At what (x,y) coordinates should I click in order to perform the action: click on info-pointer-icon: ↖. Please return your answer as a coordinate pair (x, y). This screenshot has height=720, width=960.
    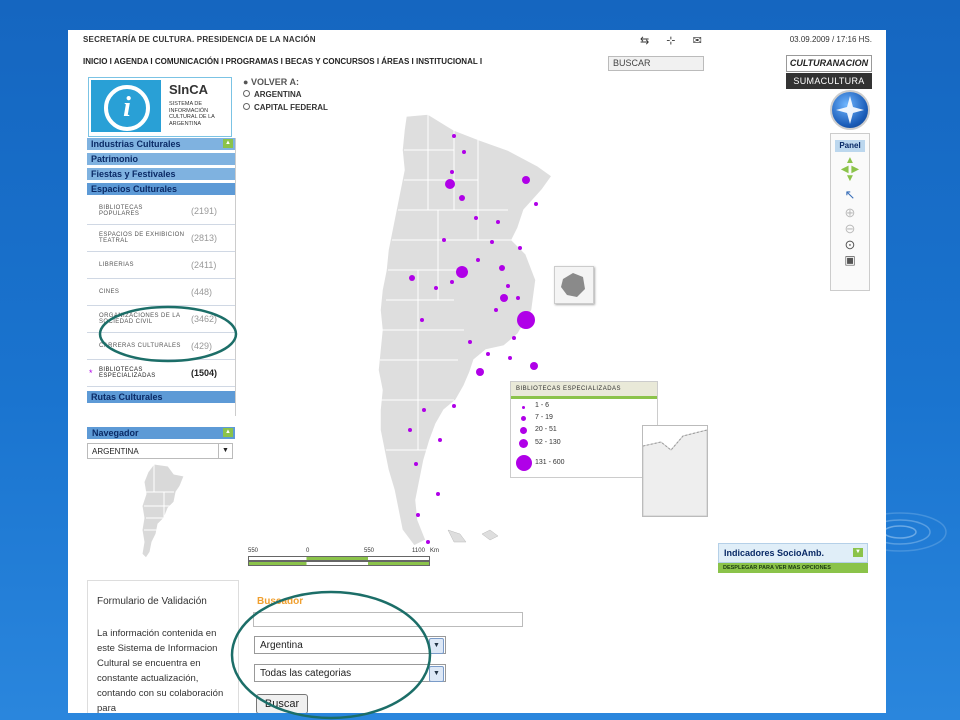
    Looking at the image, I should click on (850, 195).